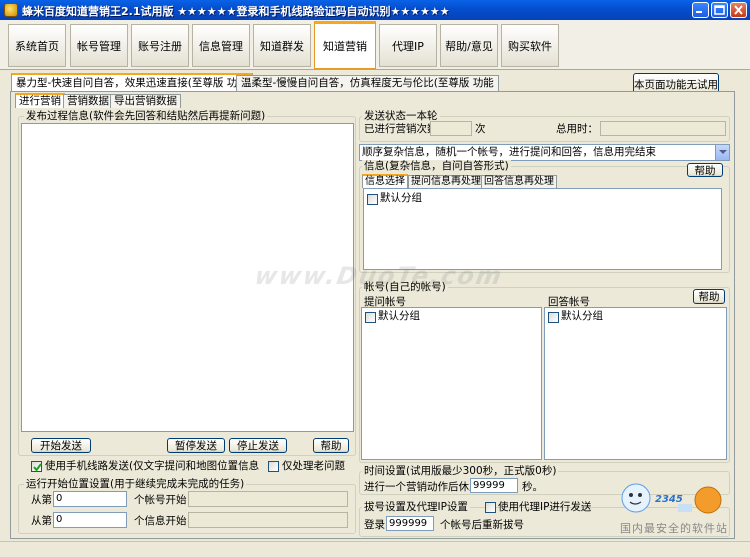 This screenshot has height=557, width=750. I want to click on info-group-label: 信息(复杂信息，自问自答形式), so click(436, 166).